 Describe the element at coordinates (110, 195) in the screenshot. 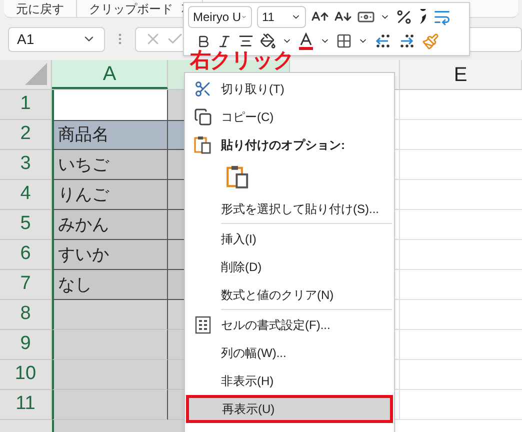

I see `table-cell: りんご` at that location.